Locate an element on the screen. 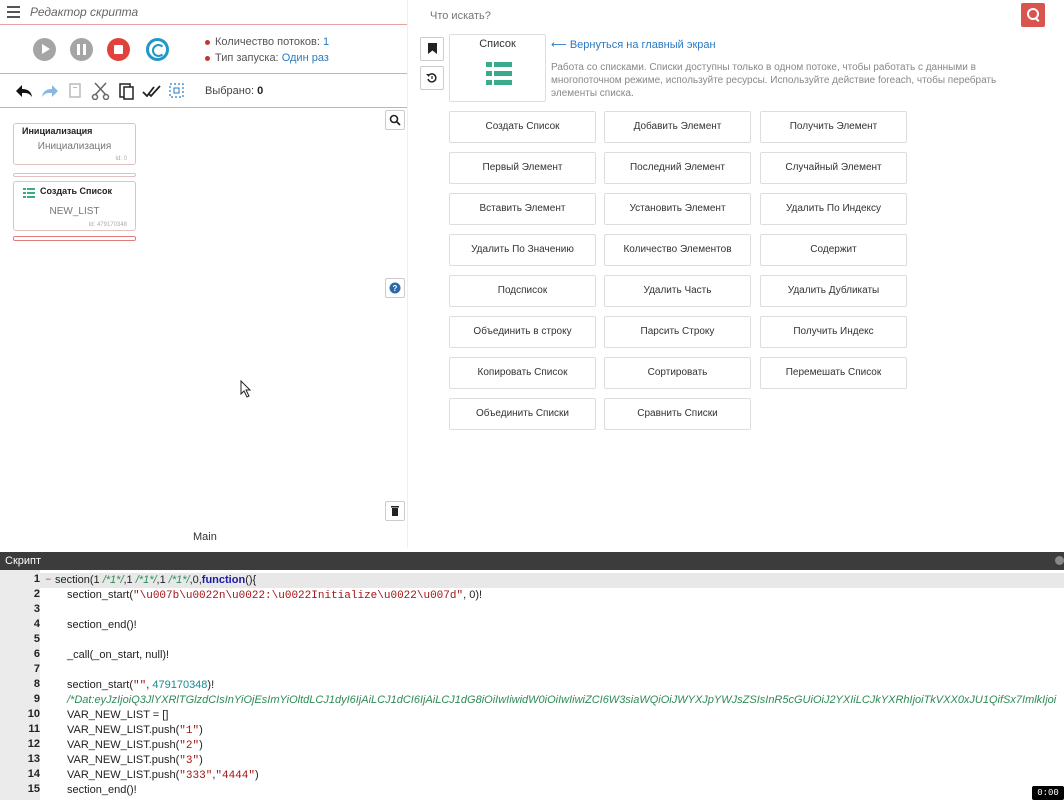 The image size is (1064, 800). action-button: Получить Индекс is located at coordinates (833, 332).